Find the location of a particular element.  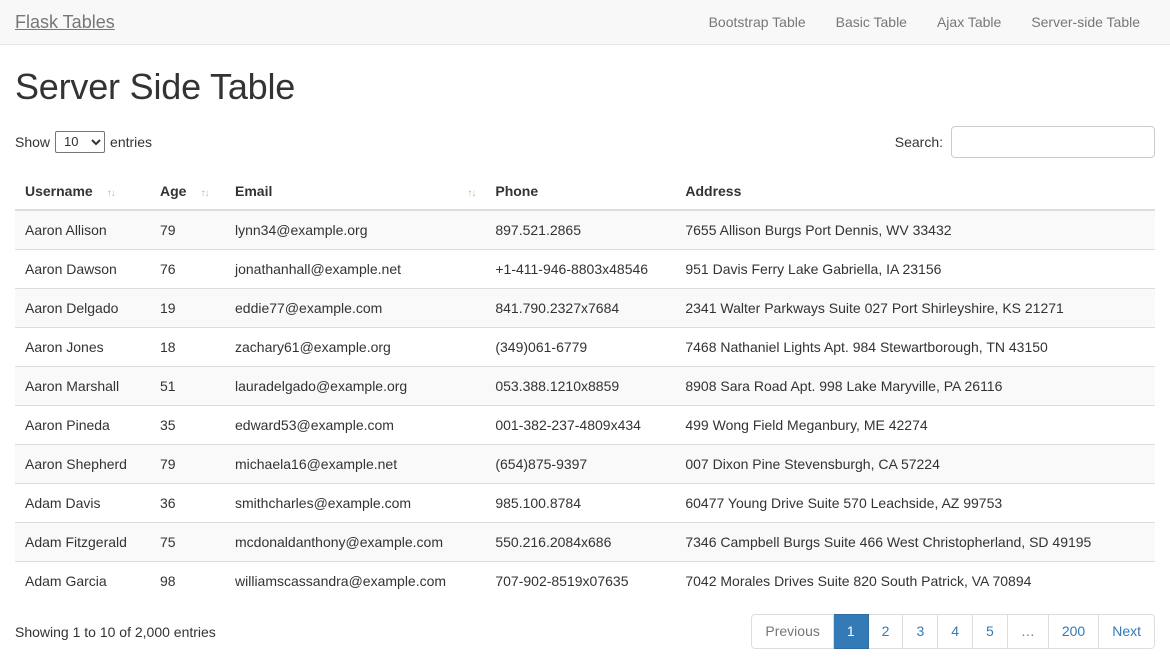

cell-username: Aaron Marshall is located at coordinates (82, 385).